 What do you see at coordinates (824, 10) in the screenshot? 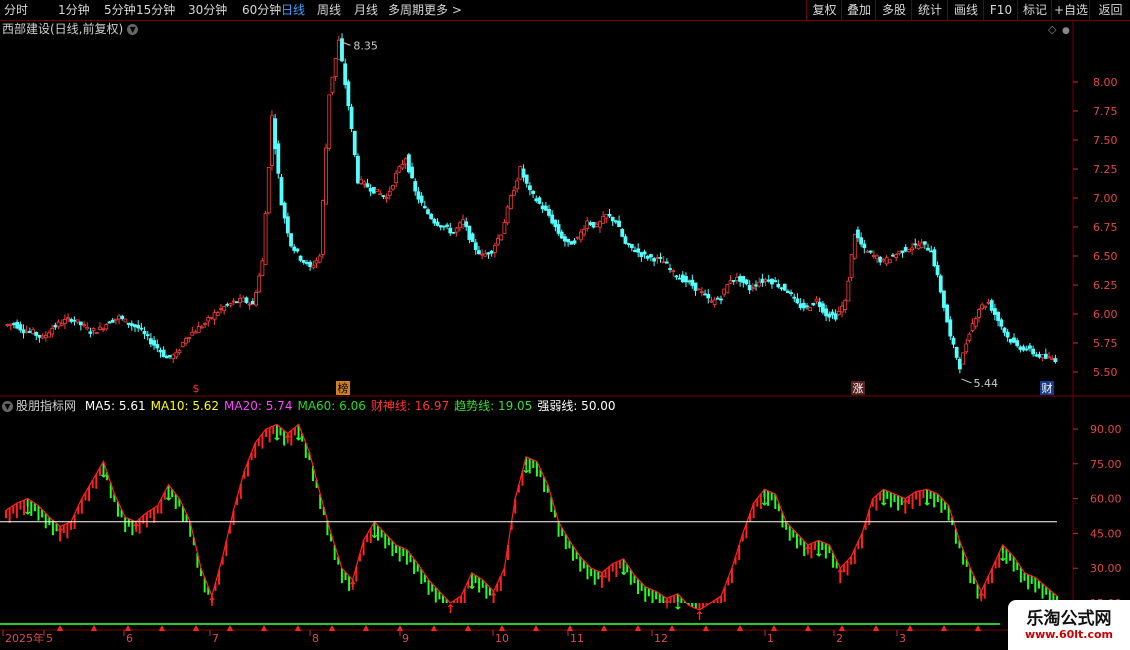
I see `toolbar-button-0: 复权` at bounding box center [824, 10].